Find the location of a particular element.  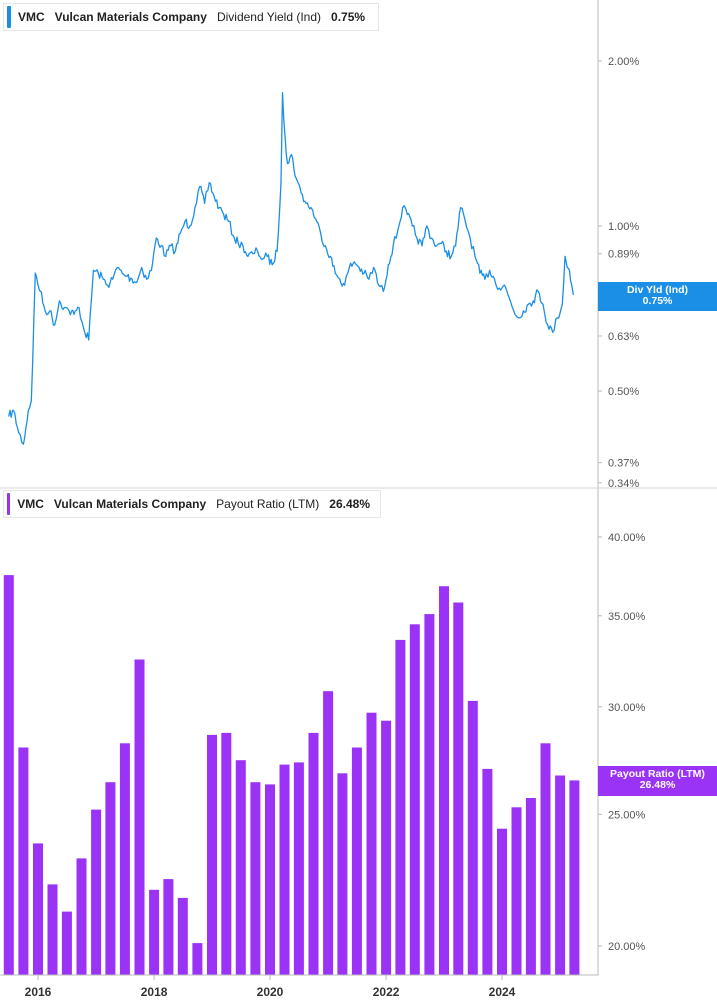

bottom-legend-metric: Payout Ratio (LTM) is located at coordinates (268, 504).